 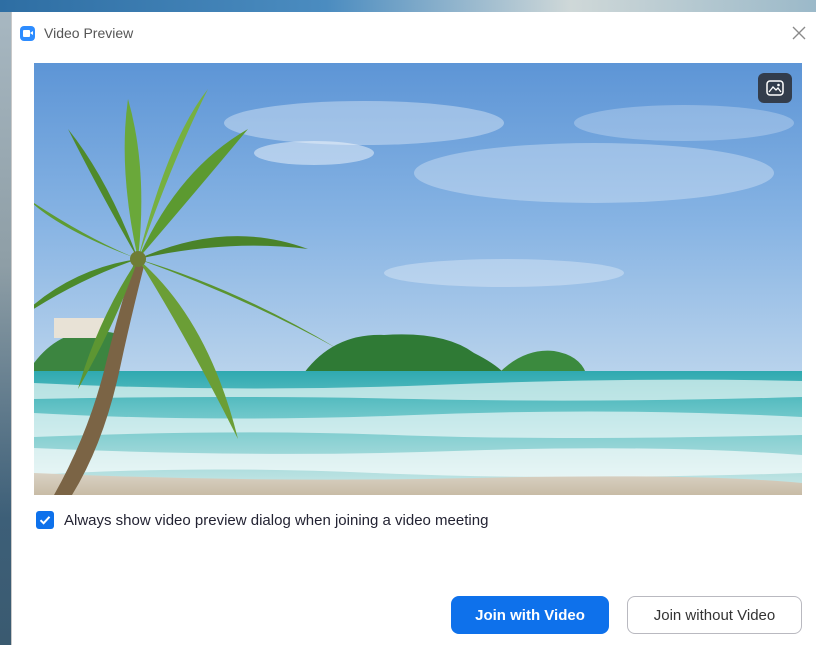 I want to click on checkmark-icon, so click(x=45, y=520).